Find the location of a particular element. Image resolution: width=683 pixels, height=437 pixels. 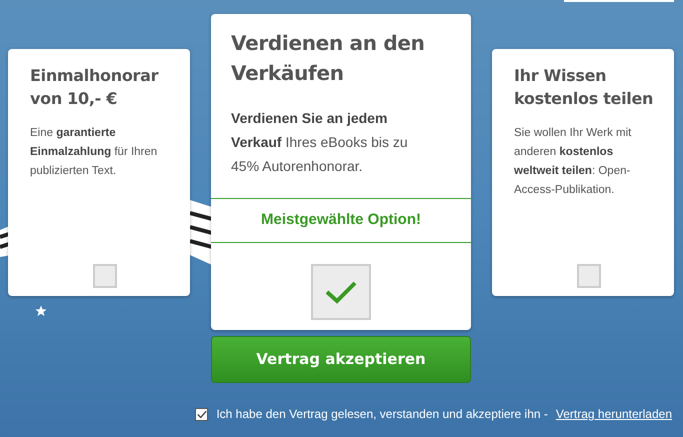

recommended-label: Meistgewählte Option! is located at coordinates (341, 220).